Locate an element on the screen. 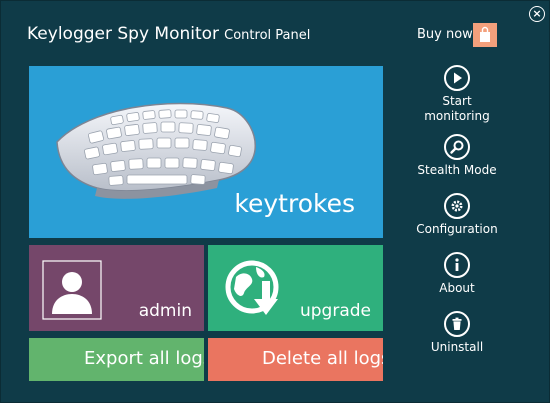 The height and width of the screenshot is (403, 550). uninstall-label: Uninstall is located at coordinates (457, 347).